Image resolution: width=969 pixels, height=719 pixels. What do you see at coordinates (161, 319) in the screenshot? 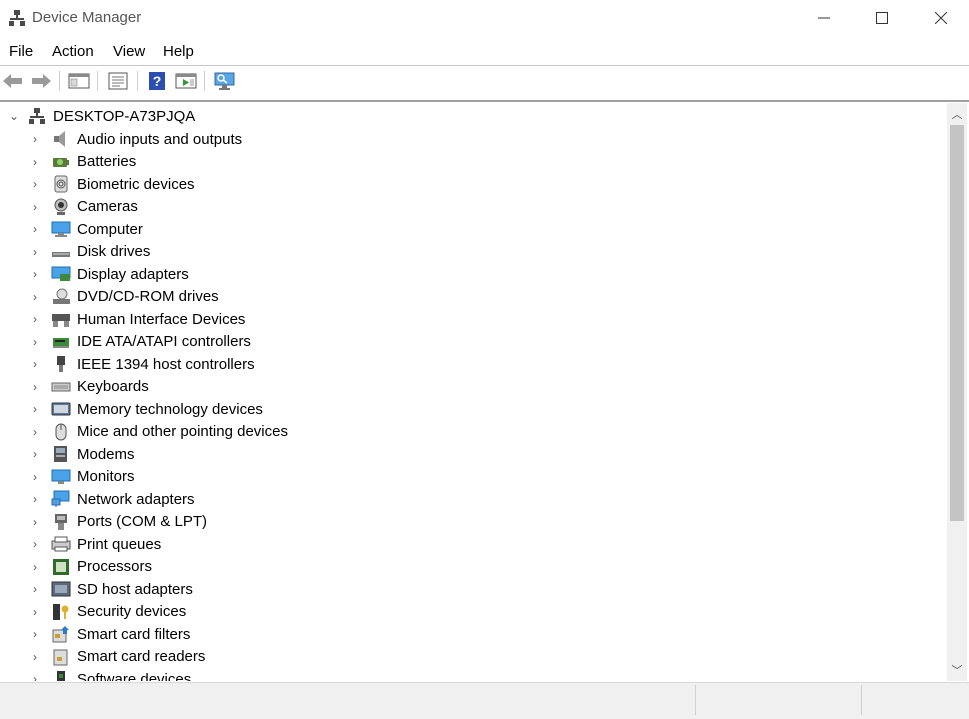
I see `tree-item-label: Human Interface Devices` at bounding box center [161, 319].